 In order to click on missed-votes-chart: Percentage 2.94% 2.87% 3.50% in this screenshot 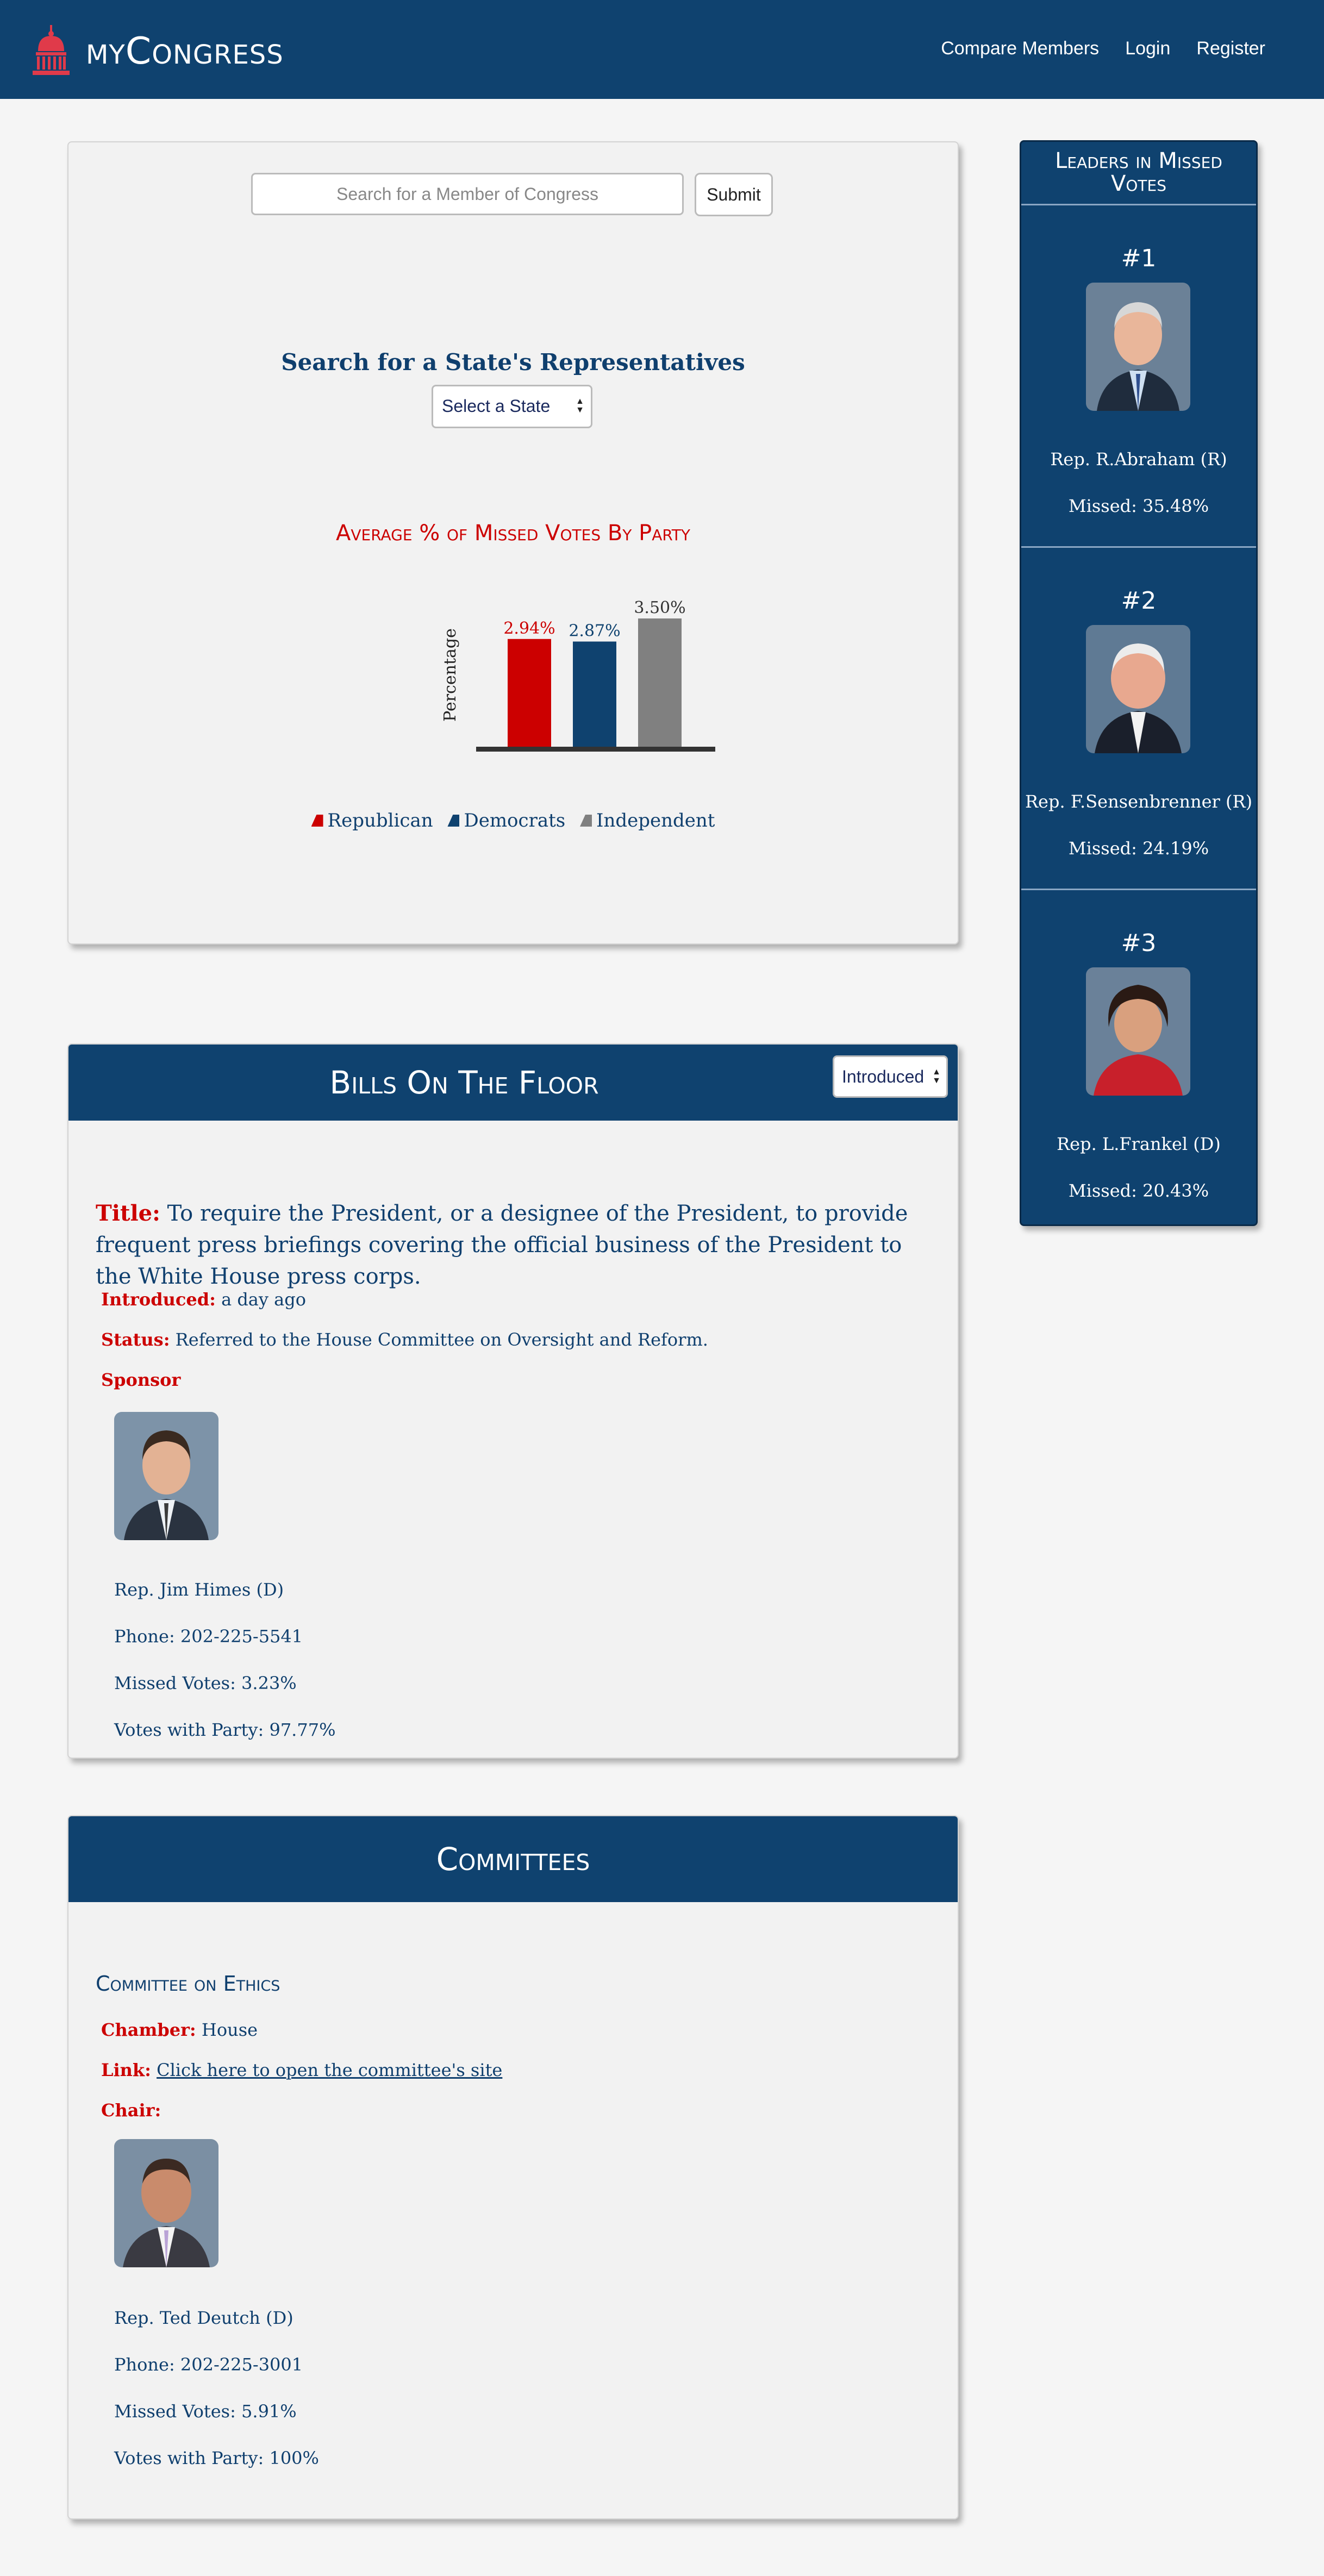, I will do `click(578, 675)`.